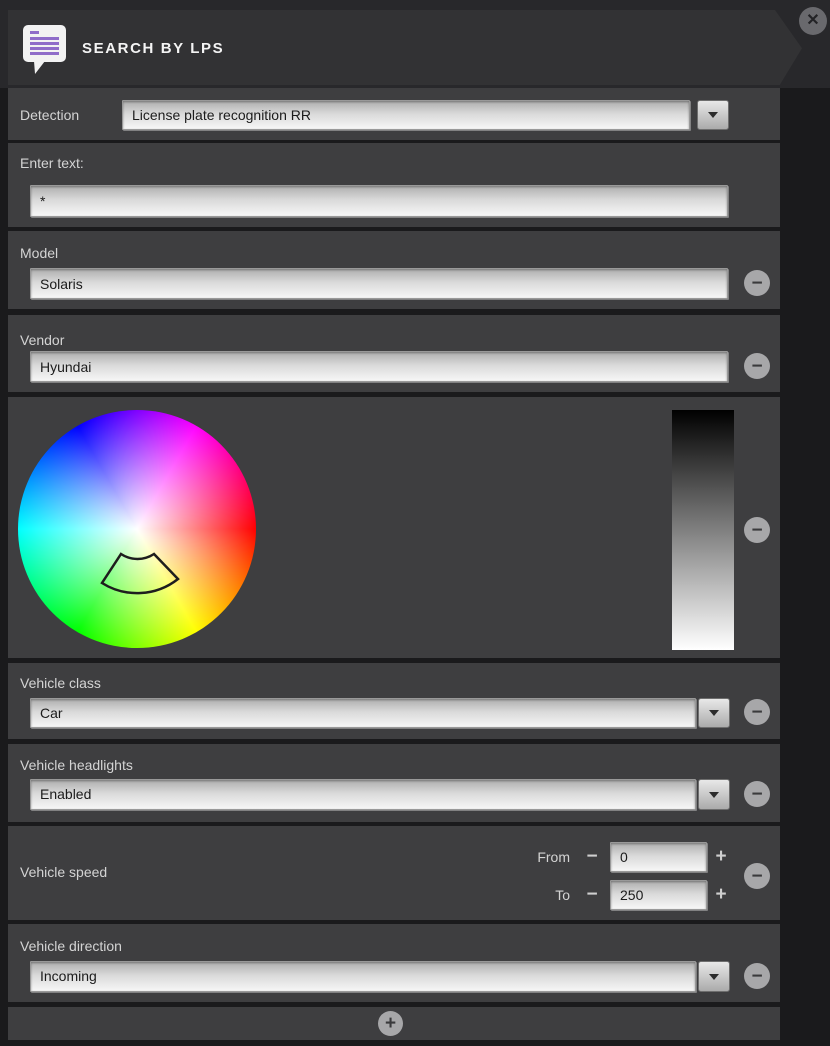 Image resolution: width=830 pixels, height=1046 pixels. I want to click on add-criterion-bar: +, so click(394, 1023).